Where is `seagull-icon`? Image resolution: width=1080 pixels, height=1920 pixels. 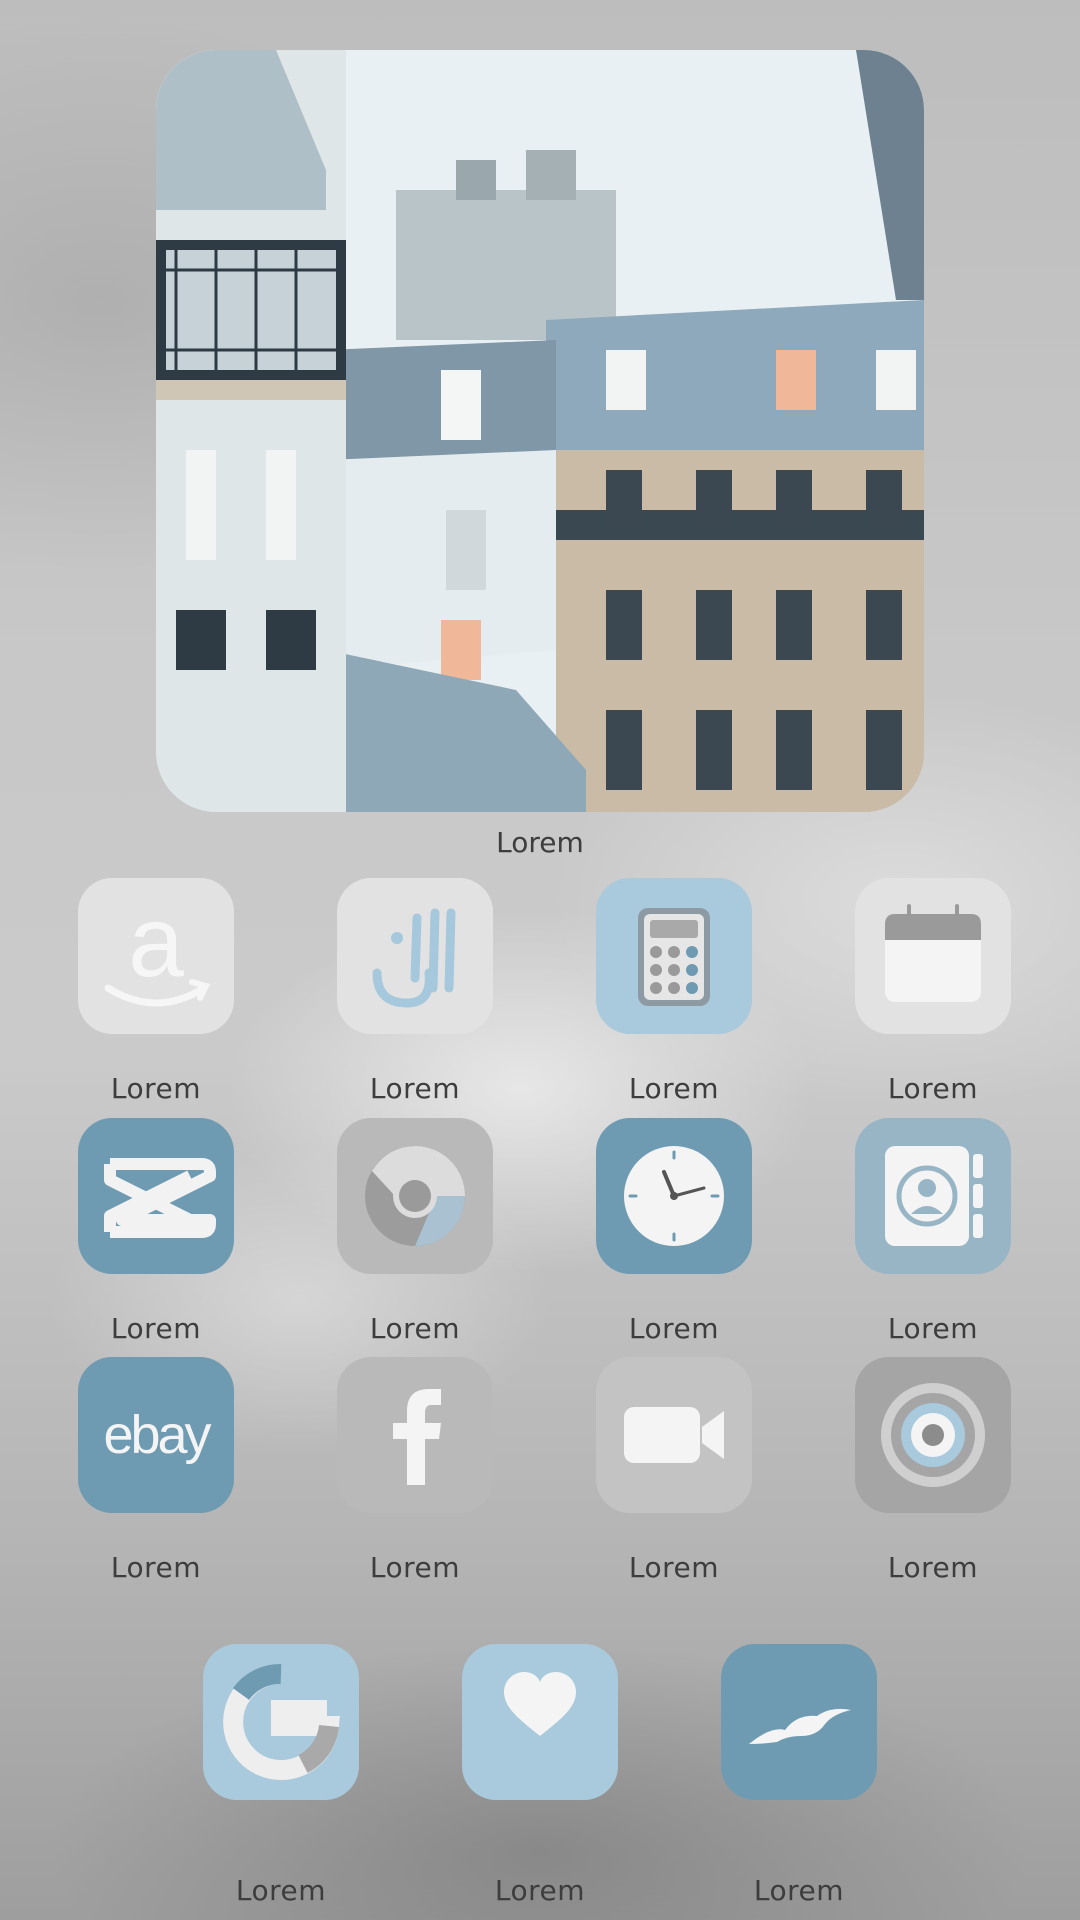
seagull-icon is located at coordinates (800, 1726).